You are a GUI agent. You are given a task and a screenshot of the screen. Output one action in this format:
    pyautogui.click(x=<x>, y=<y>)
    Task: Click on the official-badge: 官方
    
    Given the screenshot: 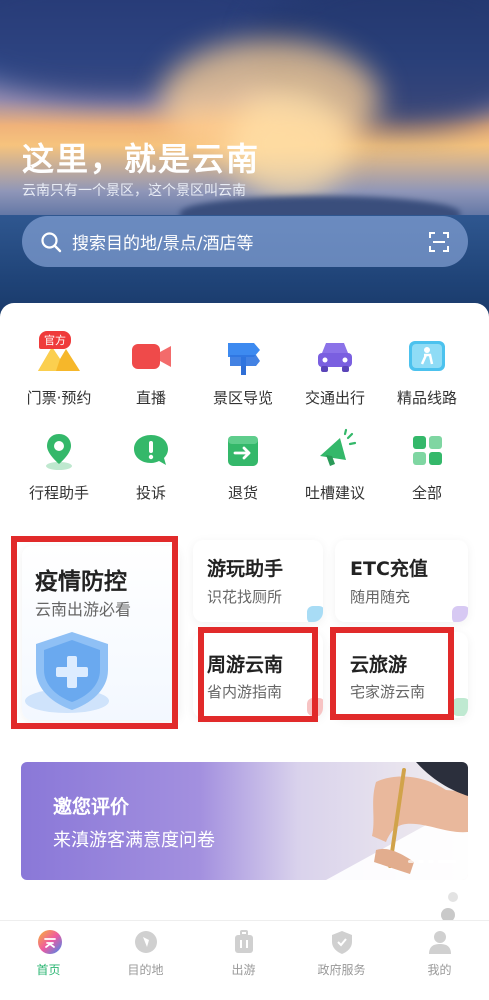 What is the action you would take?
    pyautogui.click(x=55, y=340)
    